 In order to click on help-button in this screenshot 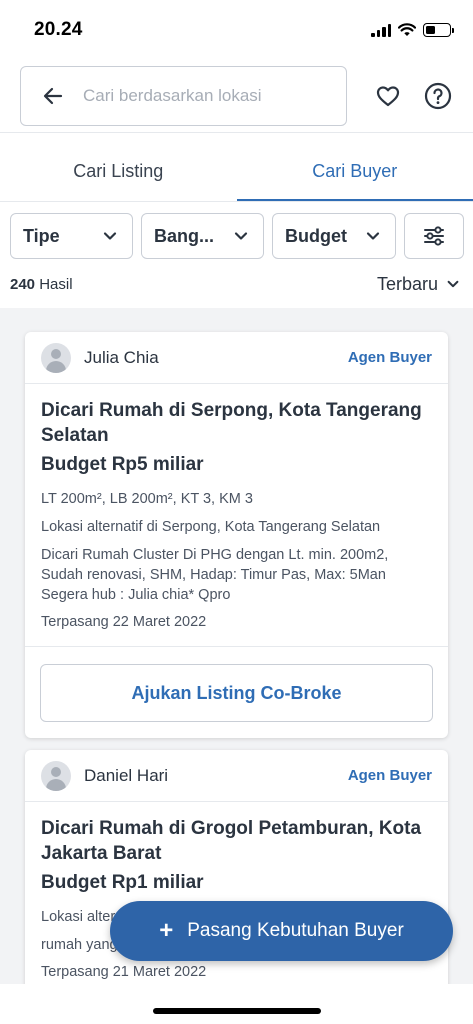, I will do `click(438, 96)`.